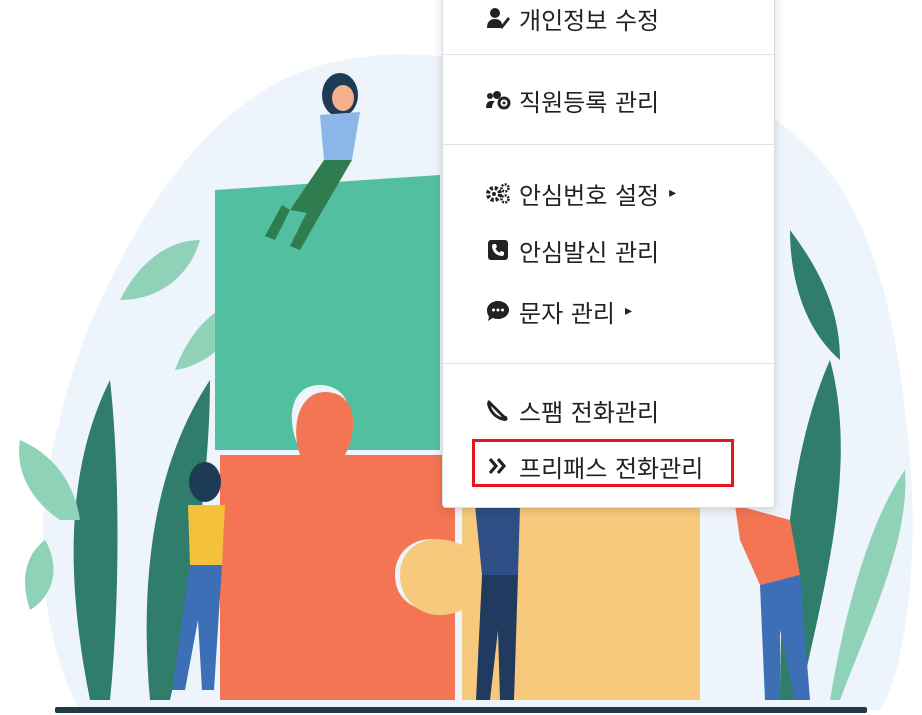 The image size is (922, 715). What do you see at coordinates (461, 710) in the screenshot?
I see `ground-line` at bounding box center [461, 710].